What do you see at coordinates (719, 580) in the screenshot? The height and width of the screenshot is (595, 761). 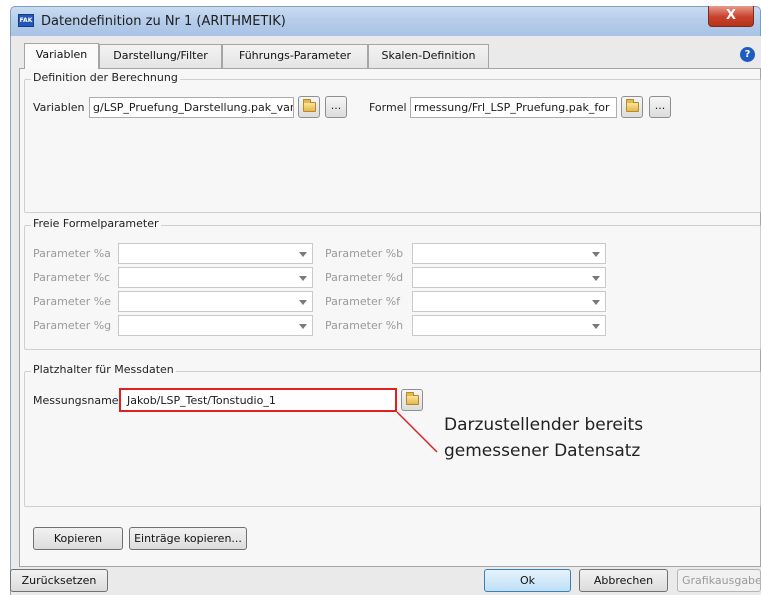 I see `grafikausgabe-button: Grafikausgabe` at bounding box center [719, 580].